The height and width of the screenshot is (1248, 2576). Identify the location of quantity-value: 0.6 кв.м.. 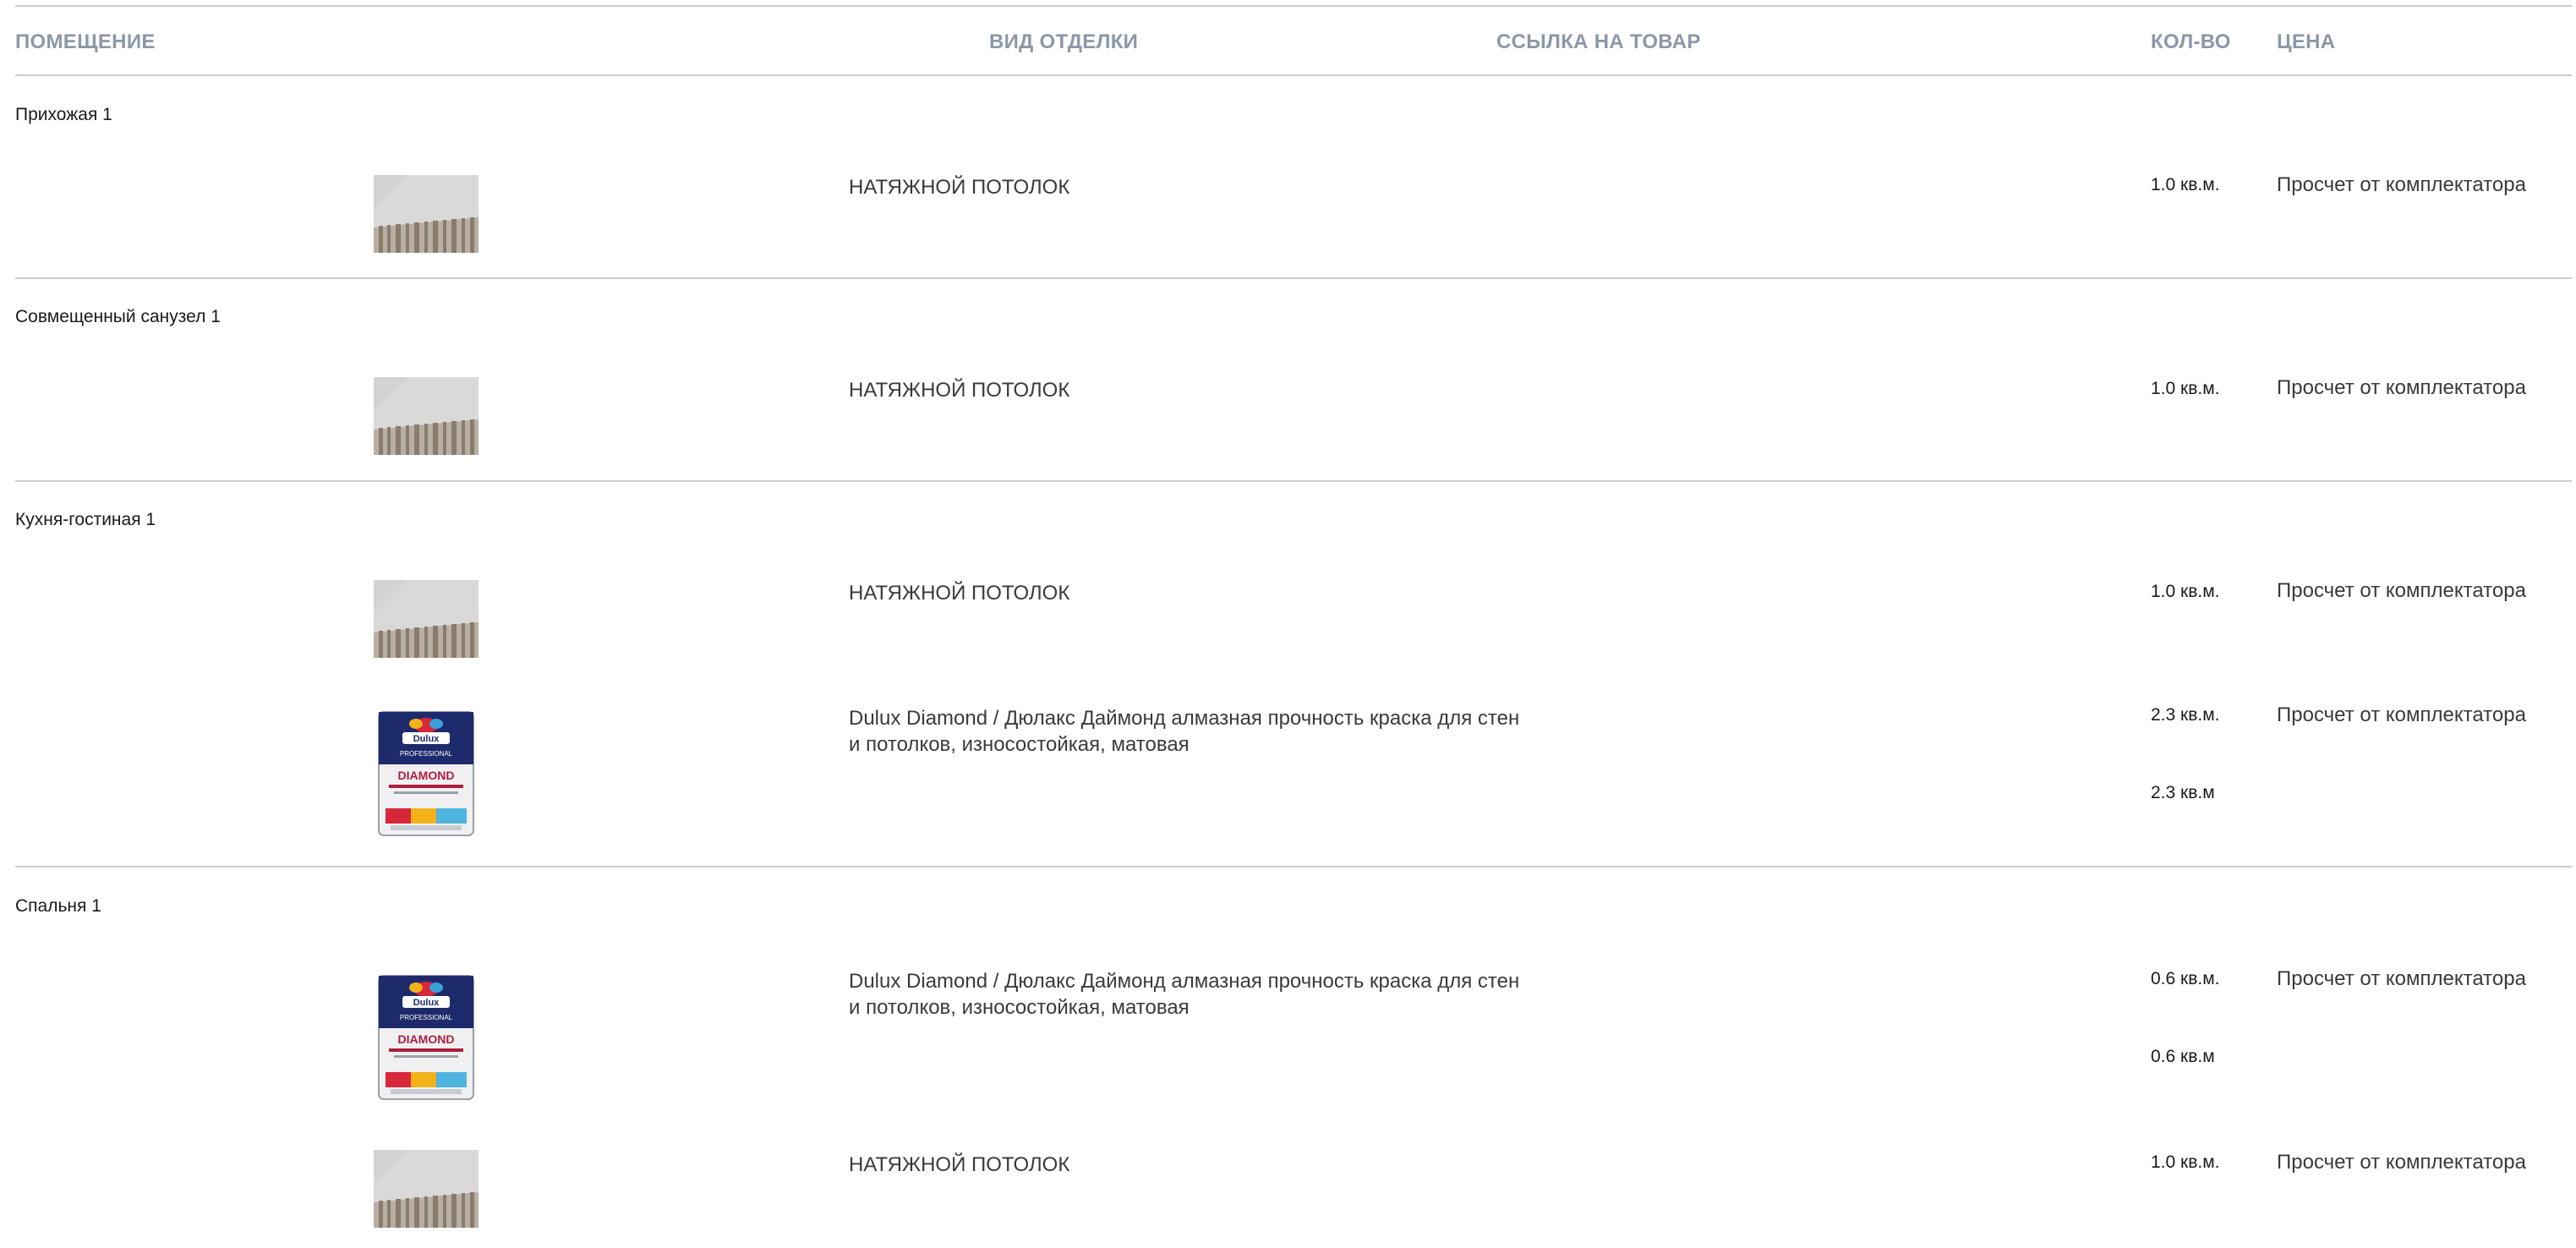
(2185, 979).